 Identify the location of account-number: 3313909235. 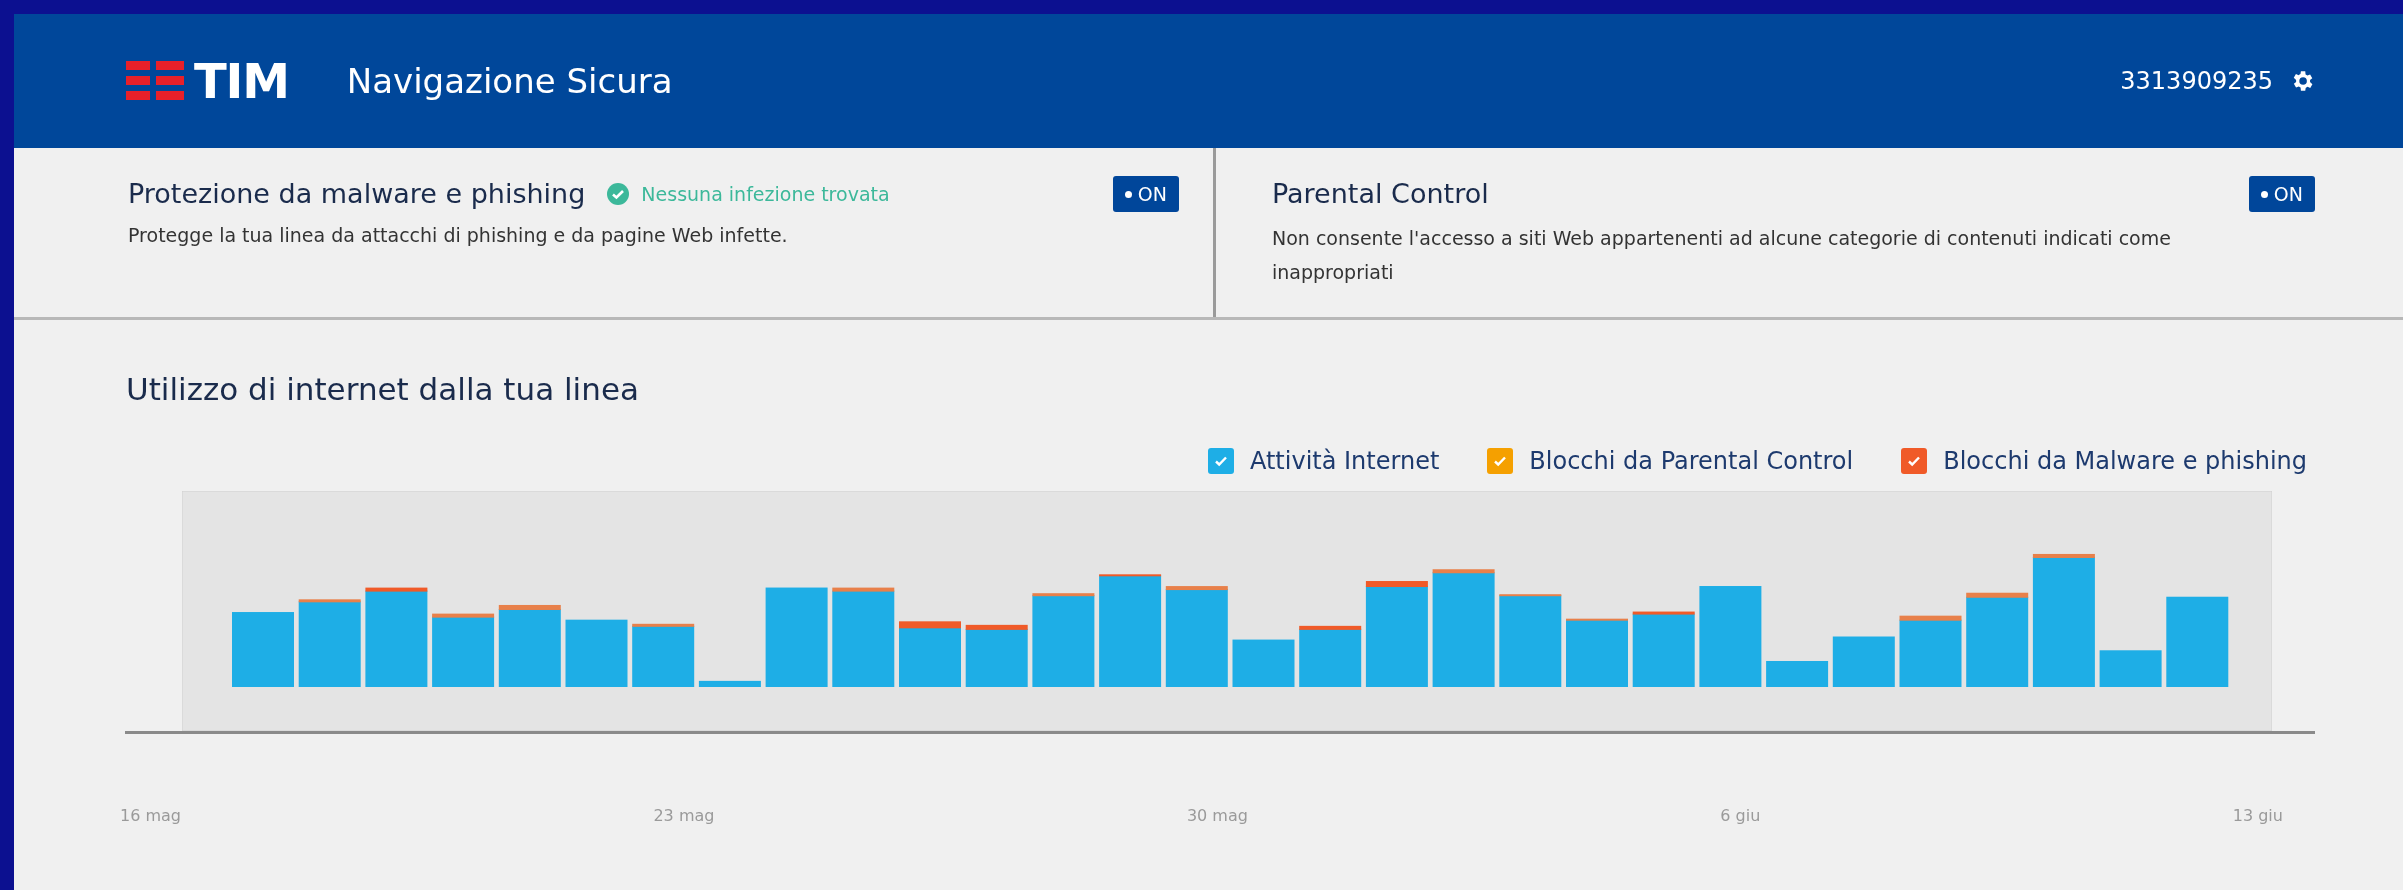
(2196, 81).